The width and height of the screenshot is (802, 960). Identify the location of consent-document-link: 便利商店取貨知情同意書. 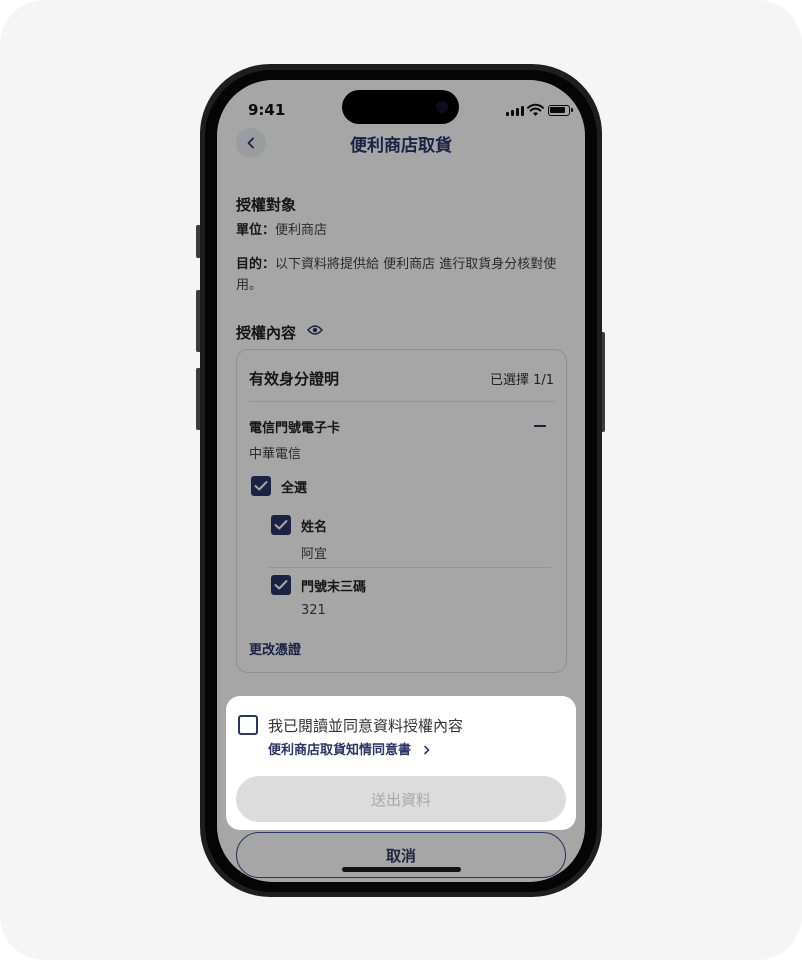
(350, 748).